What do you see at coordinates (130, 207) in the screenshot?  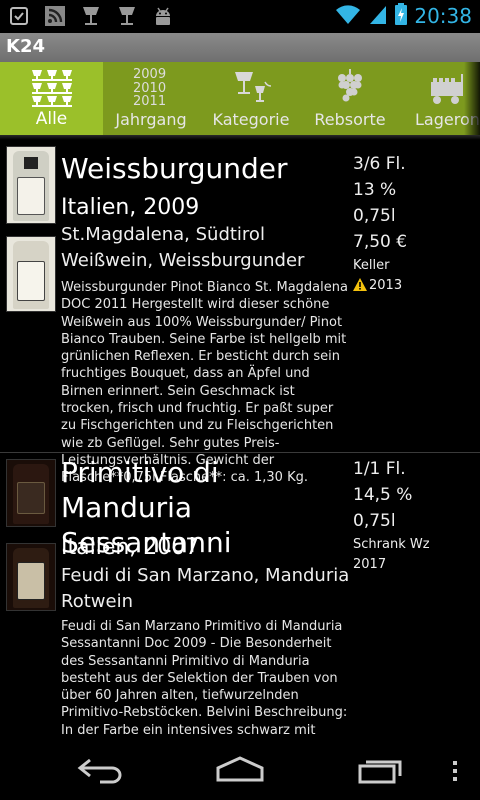 I see `wine-origin: Italien, 2009` at bounding box center [130, 207].